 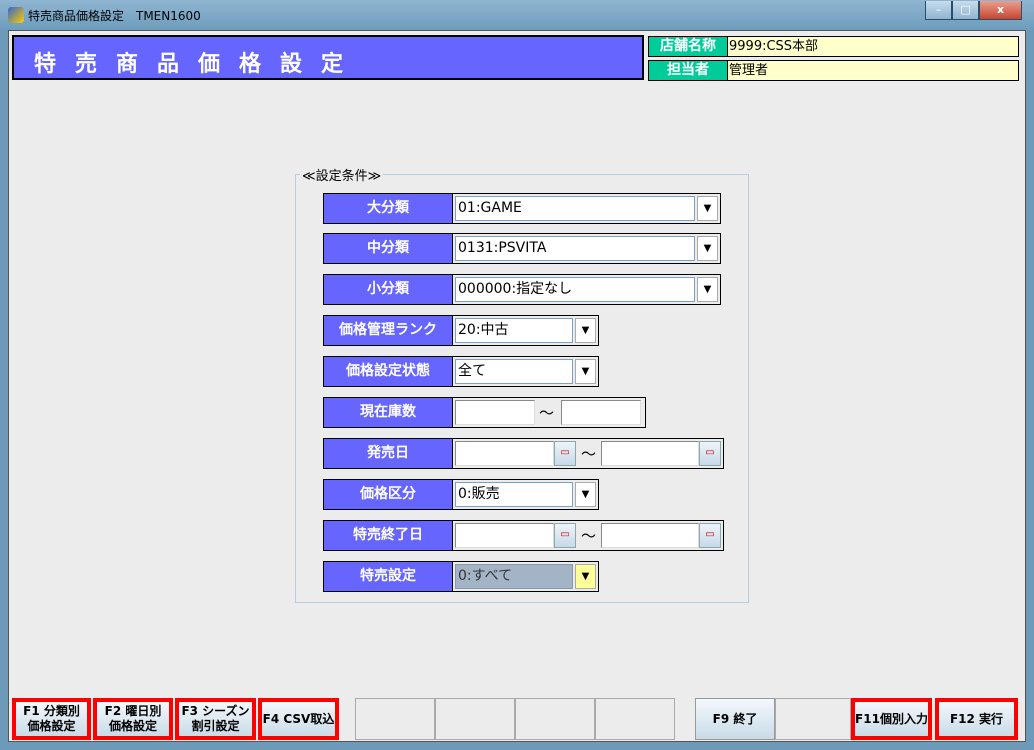 What do you see at coordinates (388, 576) in the screenshot?
I see `sale-setting-label: 特売設定` at bounding box center [388, 576].